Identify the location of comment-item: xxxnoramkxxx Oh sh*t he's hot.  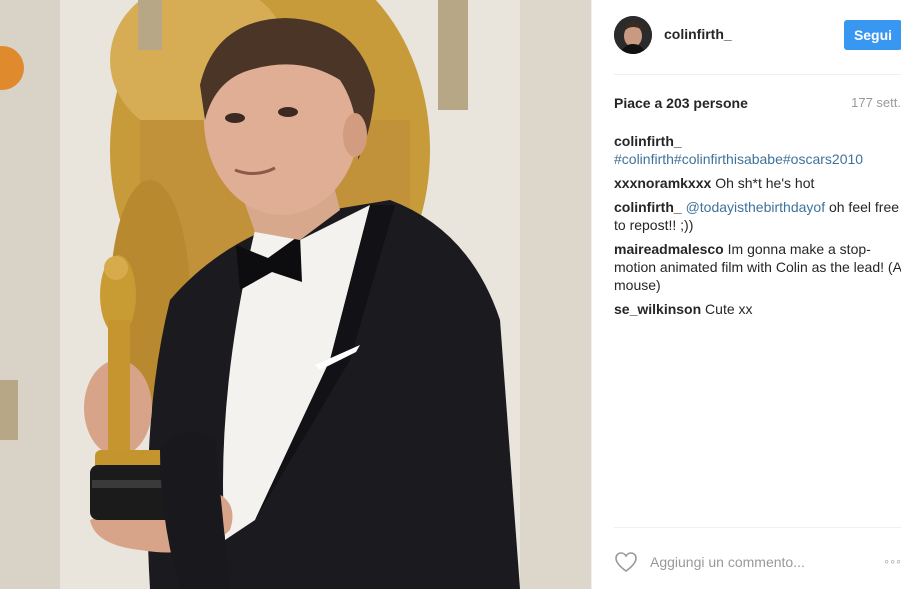
(757, 183).